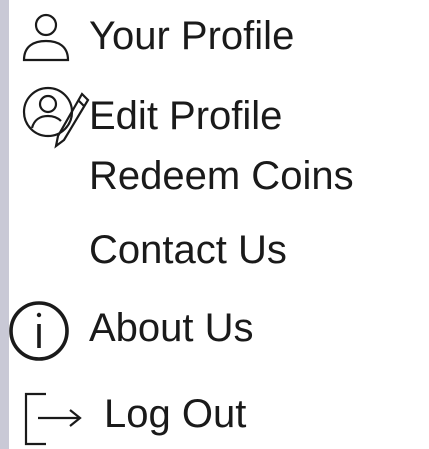  I want to click on user-edit-icon, so click(56, 116).